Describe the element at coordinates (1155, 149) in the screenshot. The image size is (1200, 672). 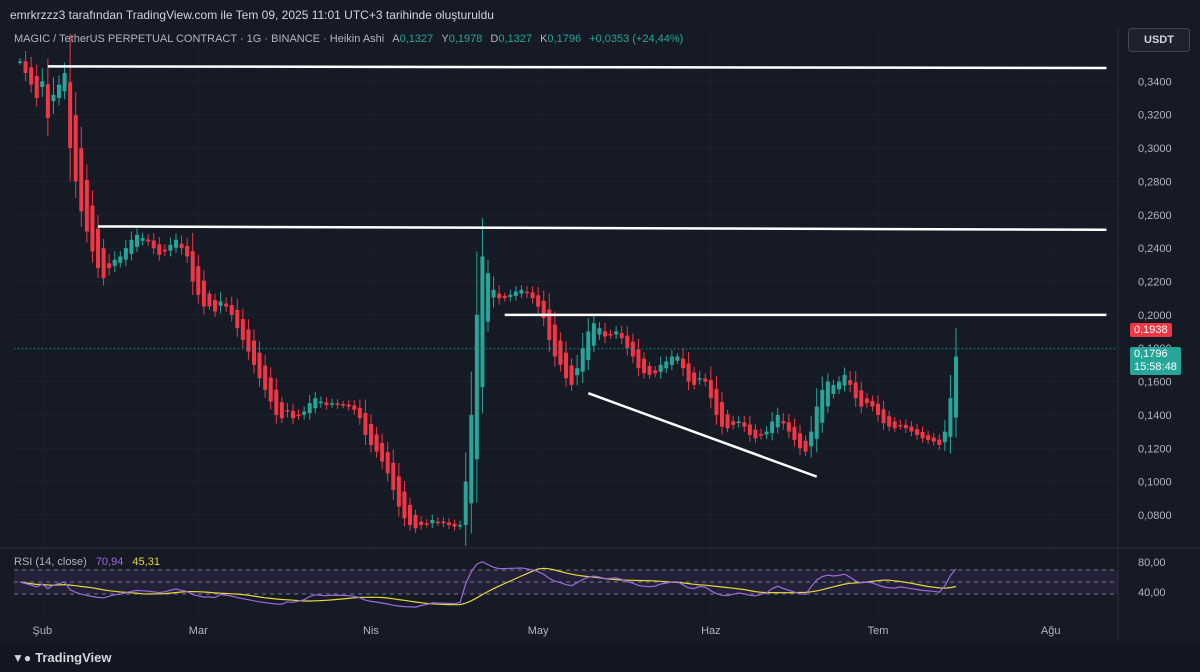
I see `price-tick-label: 0,3000` at that location.